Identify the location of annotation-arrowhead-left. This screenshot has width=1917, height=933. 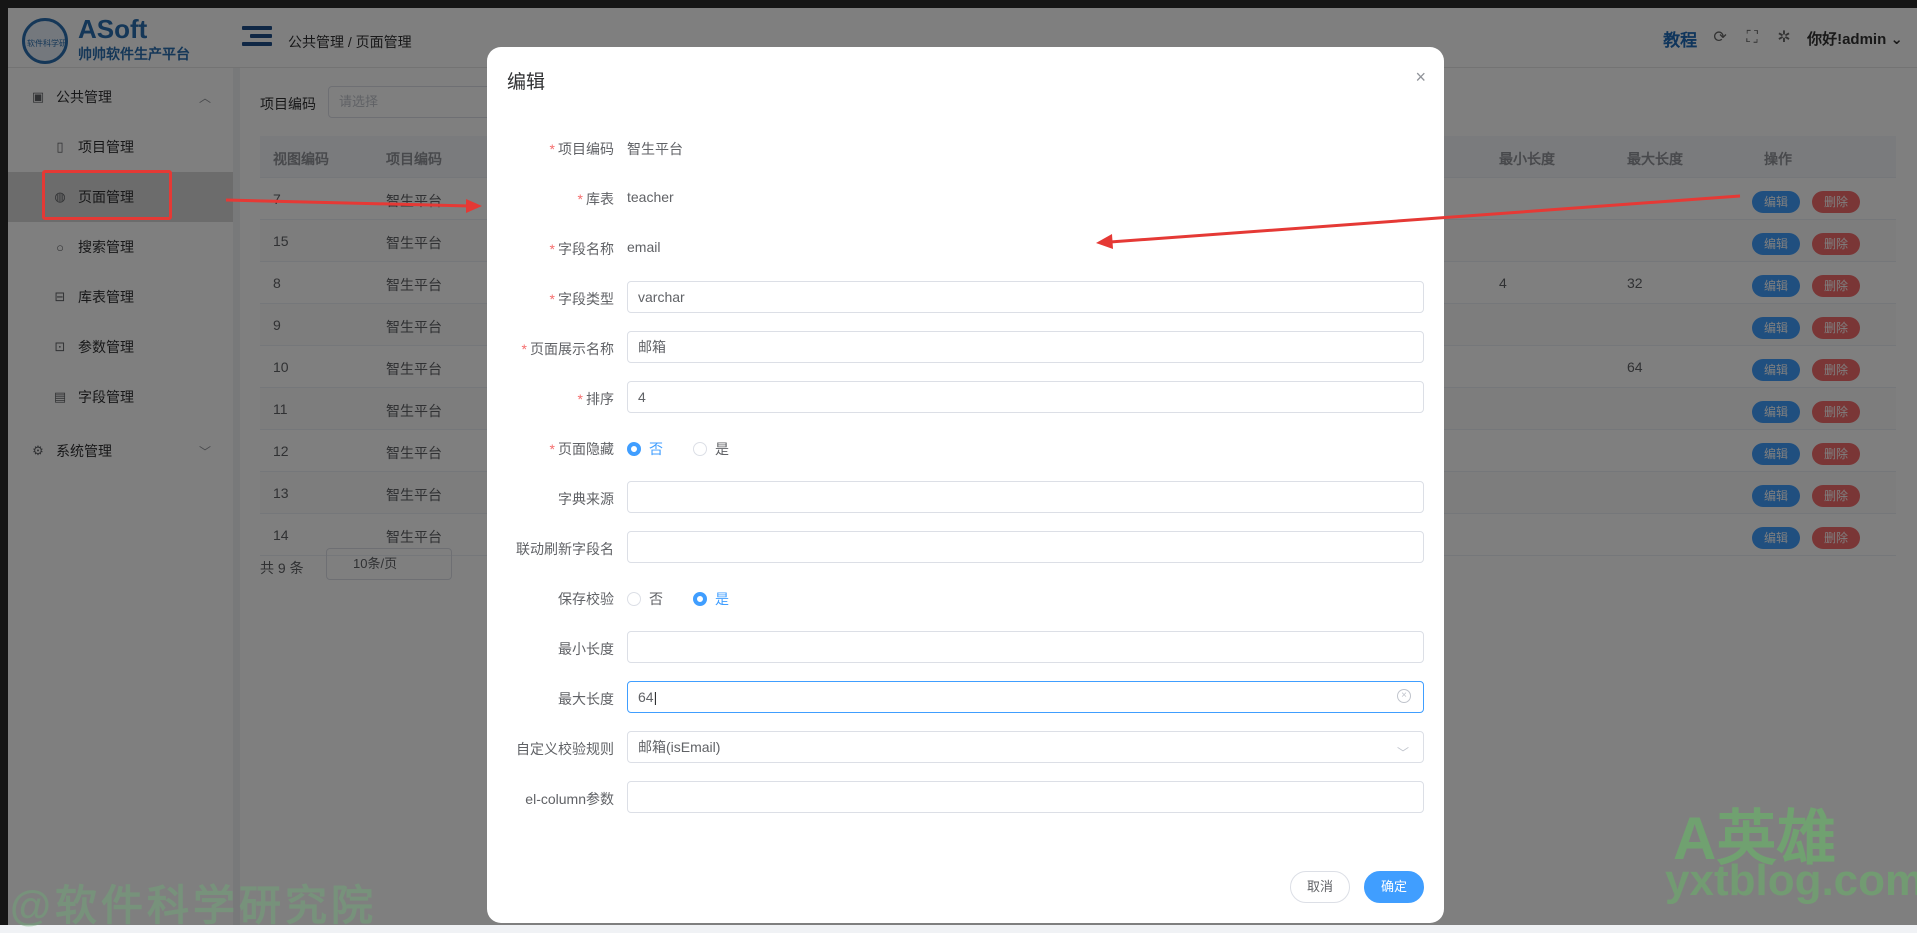
(474, 206).